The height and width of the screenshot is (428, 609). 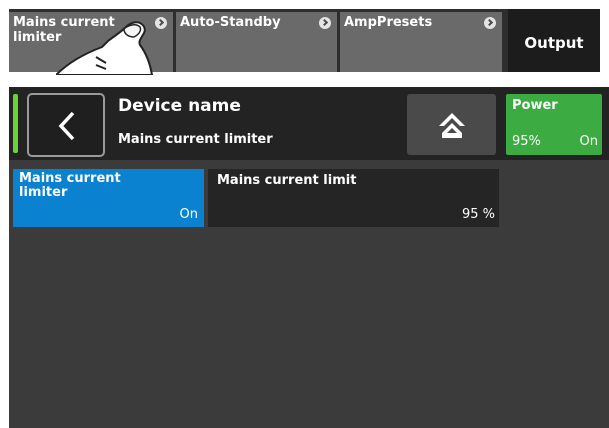 I want to click on power-tile: Power 95% On, so click(x=554, y=124).